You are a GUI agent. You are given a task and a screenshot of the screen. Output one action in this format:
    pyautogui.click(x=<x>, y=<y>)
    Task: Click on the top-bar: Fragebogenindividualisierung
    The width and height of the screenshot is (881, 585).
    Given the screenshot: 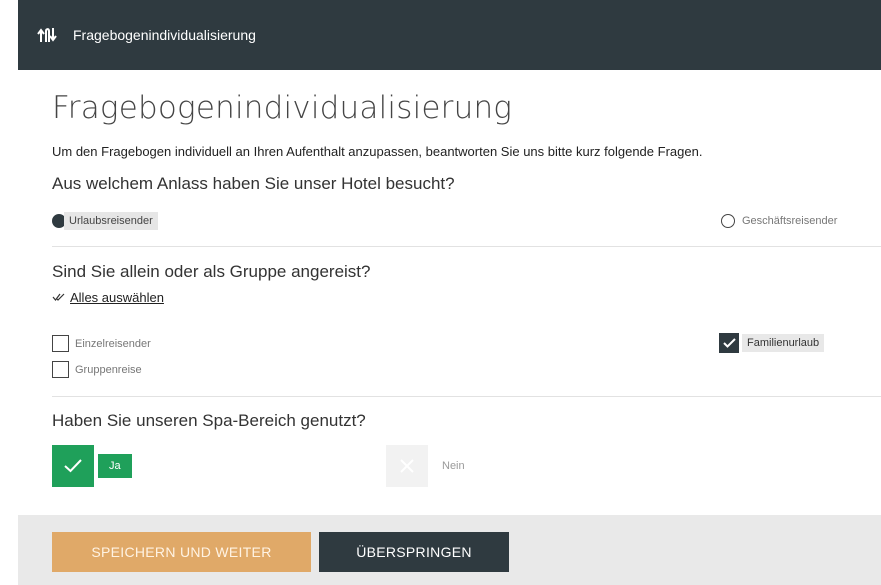 What is the action you would take?
    pyautogui.click(x=449, y=35)
    